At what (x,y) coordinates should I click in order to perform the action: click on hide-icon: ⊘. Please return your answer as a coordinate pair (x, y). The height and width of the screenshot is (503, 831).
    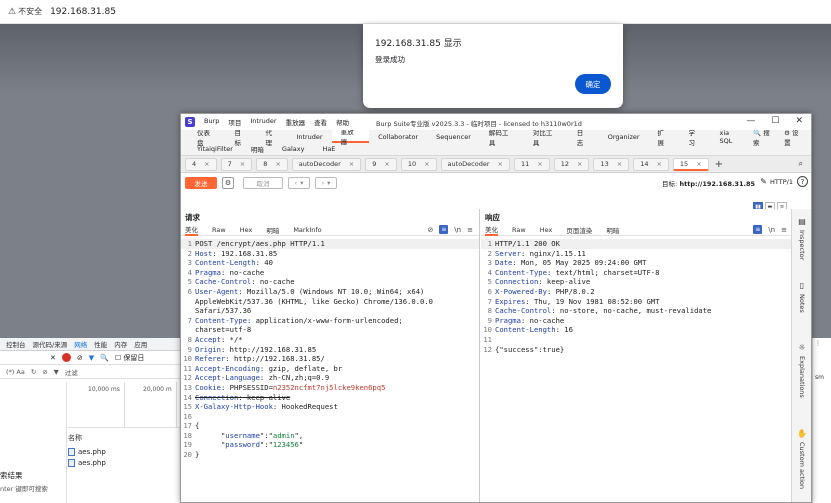
    Looking at the image, I should click on (430, 230).